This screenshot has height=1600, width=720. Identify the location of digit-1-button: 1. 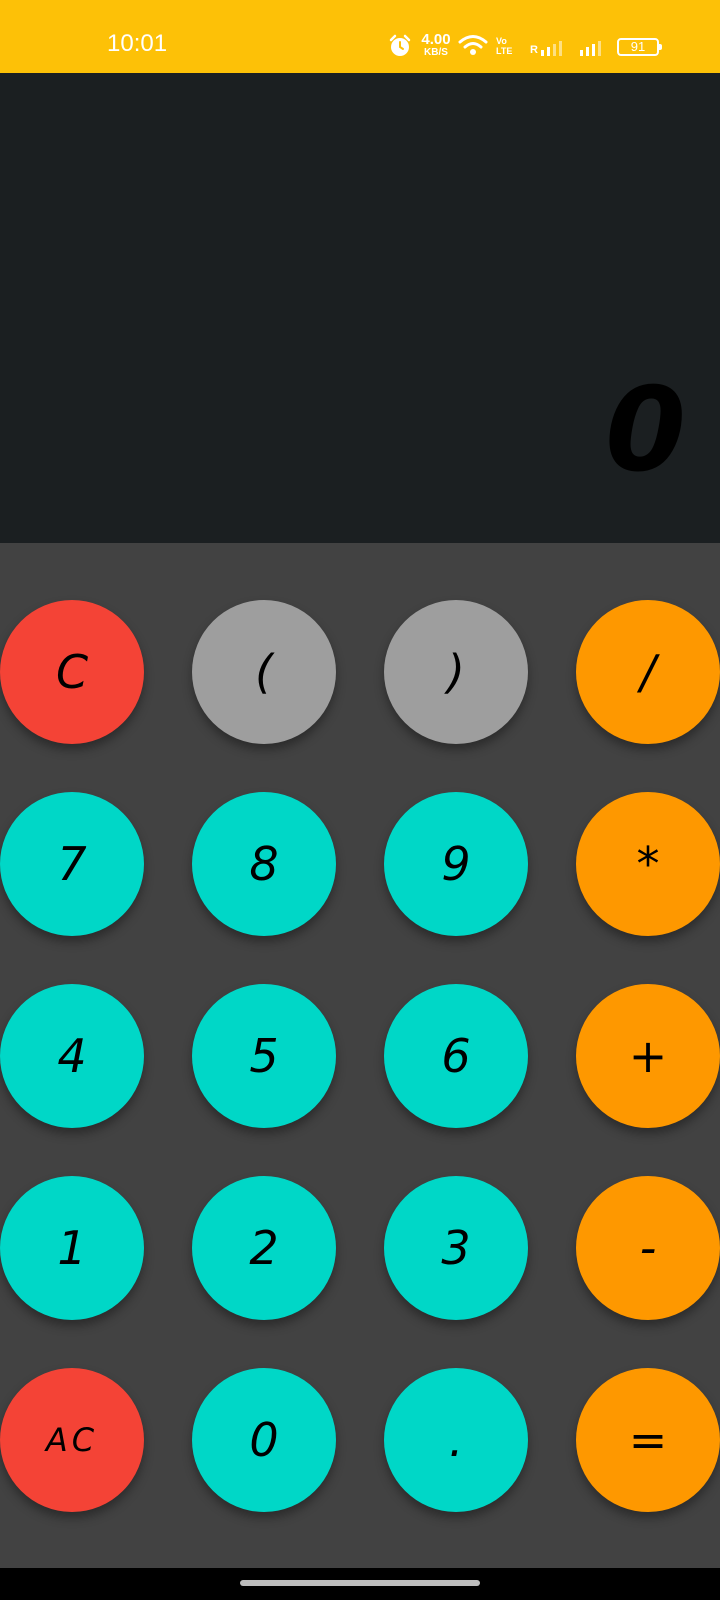
(72, 1248).